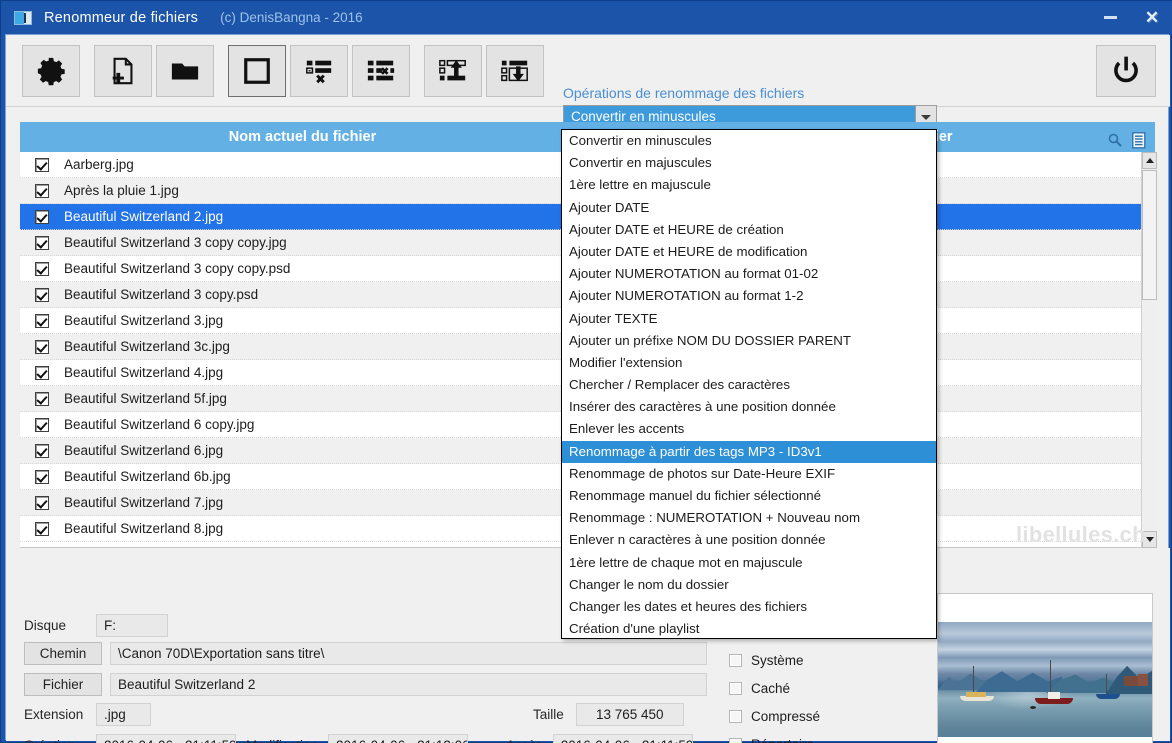 The image size is (1172, 743). I want to click on dropdown-option: Ajouter TEXTE, so click(749, 319).